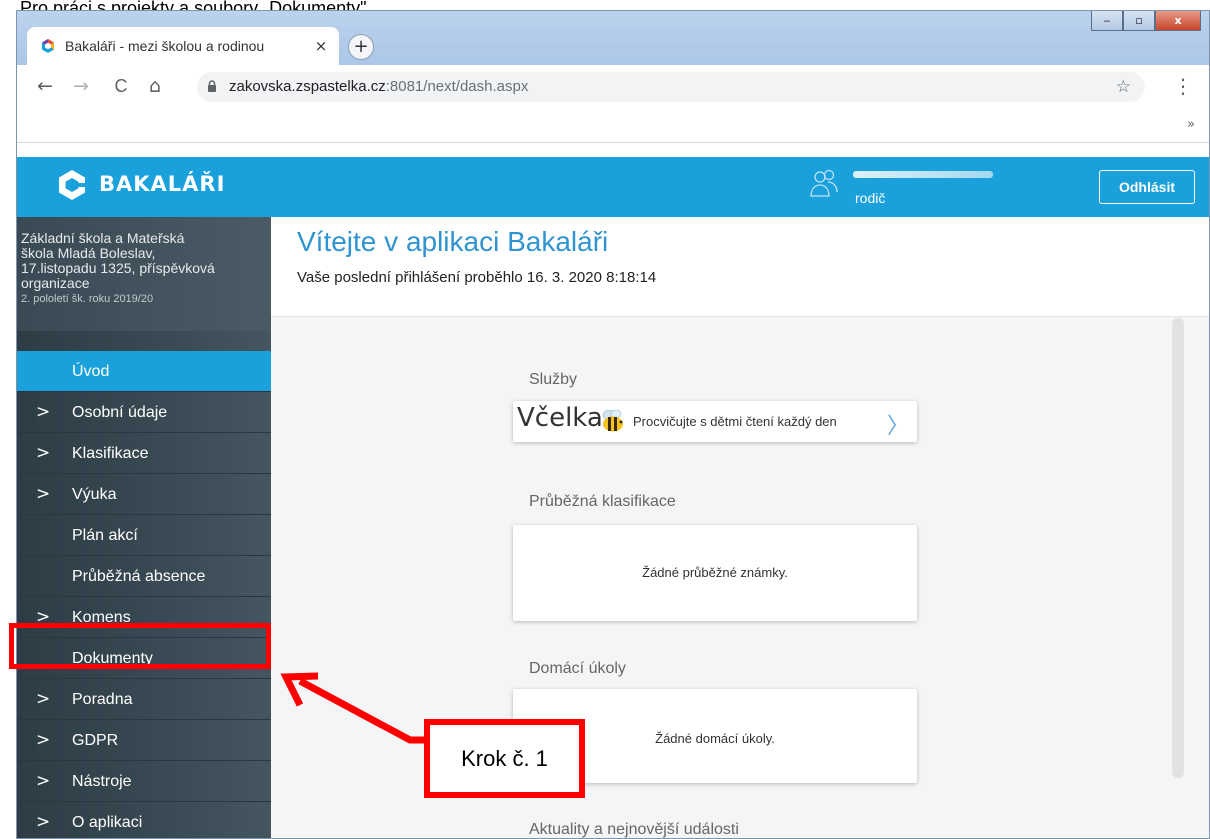  I want to click on school-name-line: škola Mladá Boleslav,, so click(88, 253).